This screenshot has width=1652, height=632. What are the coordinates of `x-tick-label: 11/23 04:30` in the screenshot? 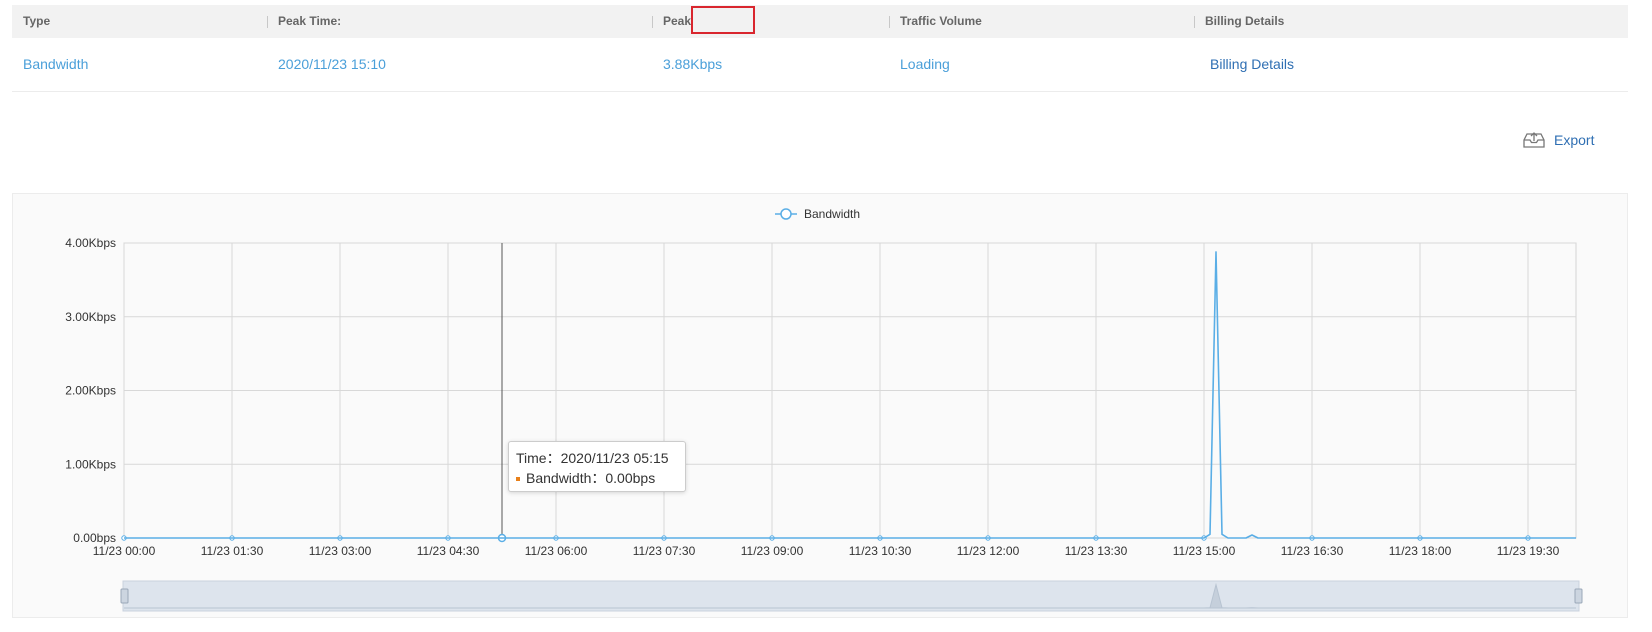 It's located at (448, 551).